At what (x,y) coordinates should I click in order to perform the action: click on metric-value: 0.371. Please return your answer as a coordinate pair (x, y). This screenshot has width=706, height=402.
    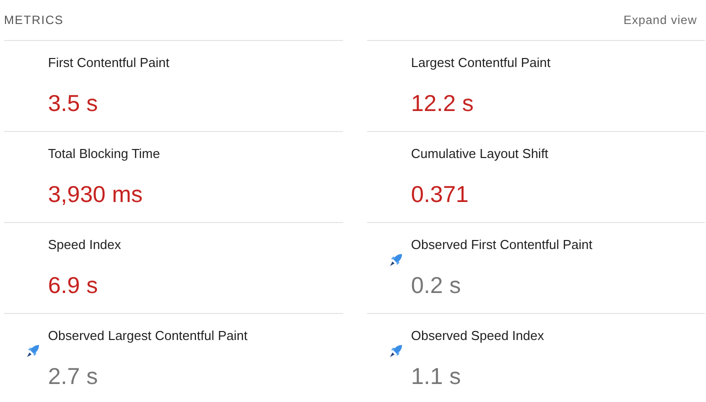
    Looking at the image, I should click on (440, 194).